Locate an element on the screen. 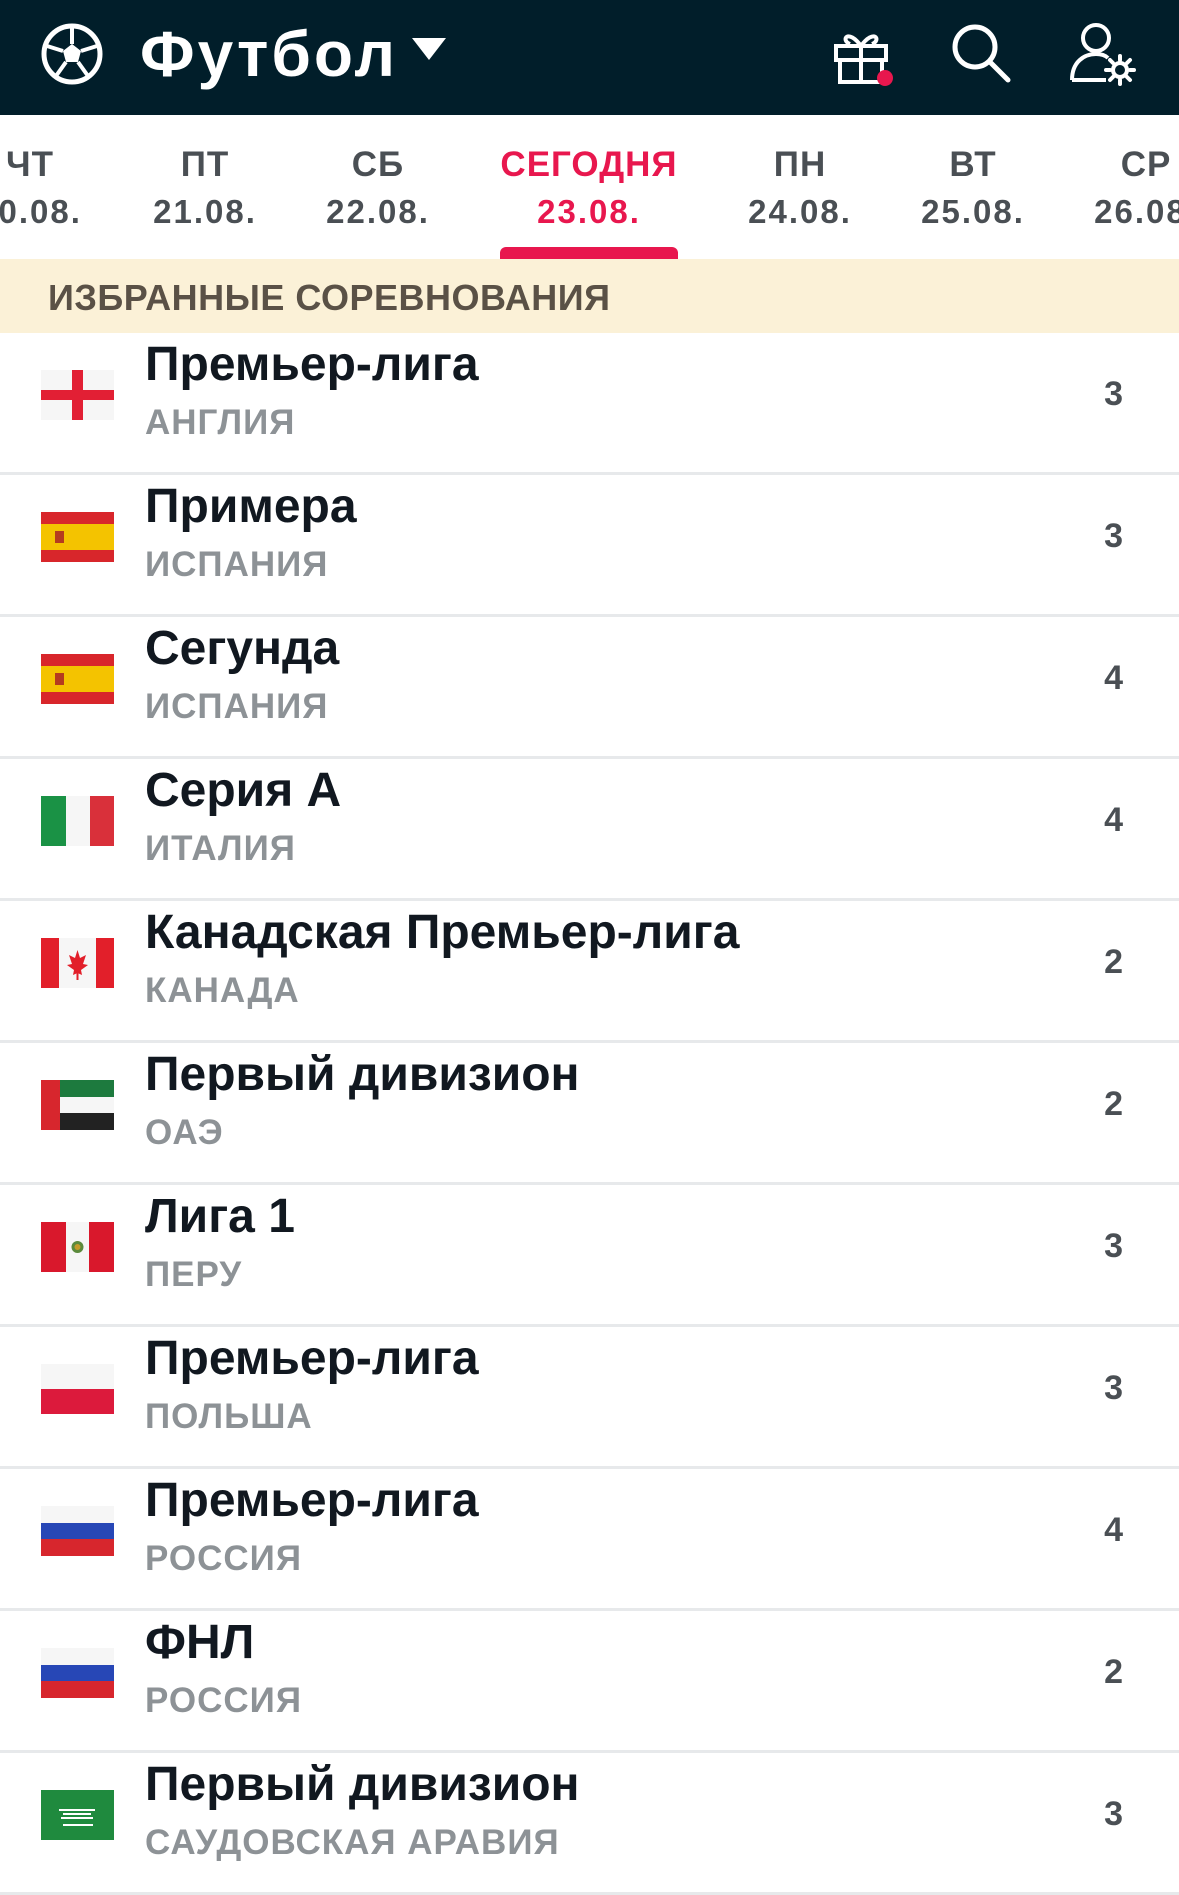 This screenshot has height=1895, width=1179. date-tab-date: 23.08. is located at coordinates (589, 211).